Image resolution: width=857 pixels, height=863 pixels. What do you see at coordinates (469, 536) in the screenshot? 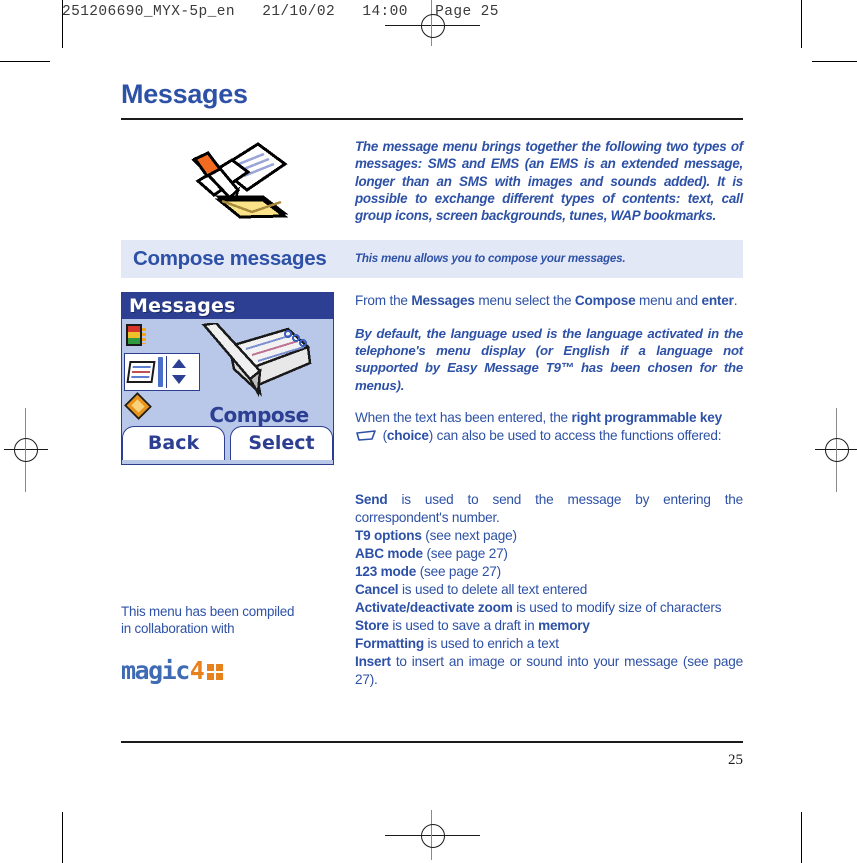
I see `function-desc-t9-options: (see next page)` at bounding box center [469, 536].